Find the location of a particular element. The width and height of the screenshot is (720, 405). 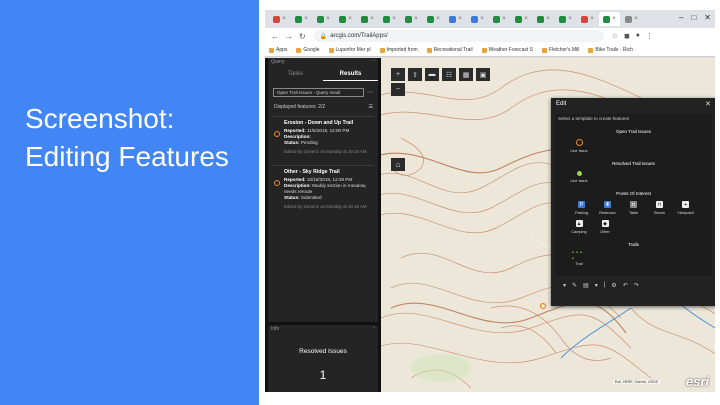

tab-tasks: Tasks is located at coordinates (295, 76).